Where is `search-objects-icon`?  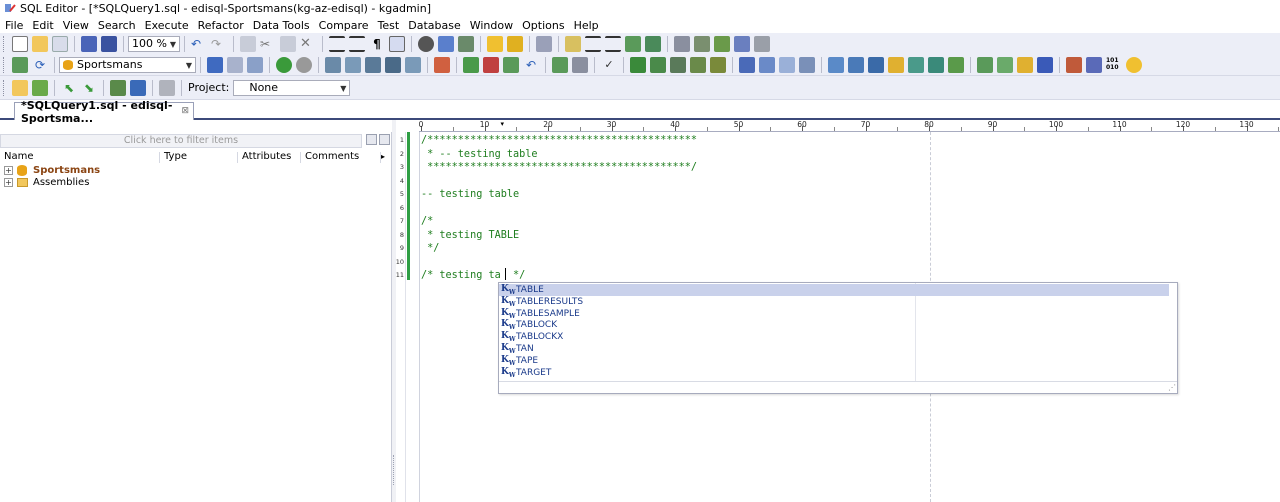
search-objects-icon is located at coordinates (1094, 64).